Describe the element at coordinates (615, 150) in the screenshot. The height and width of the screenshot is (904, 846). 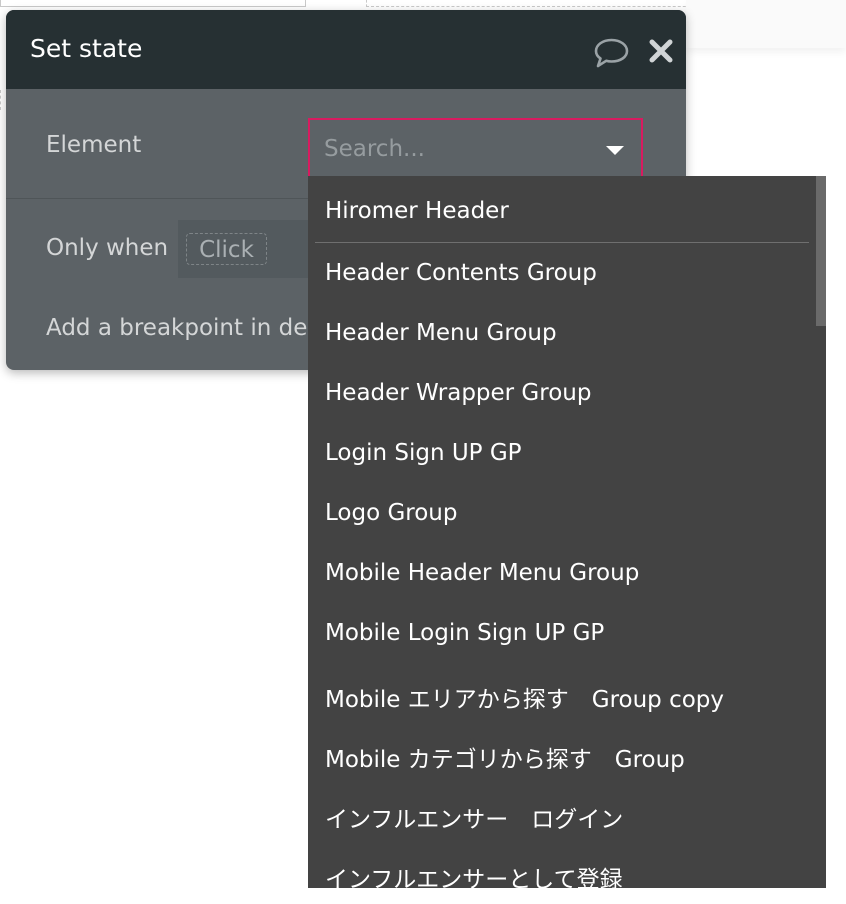
I see `caret-down-icon` at that location.